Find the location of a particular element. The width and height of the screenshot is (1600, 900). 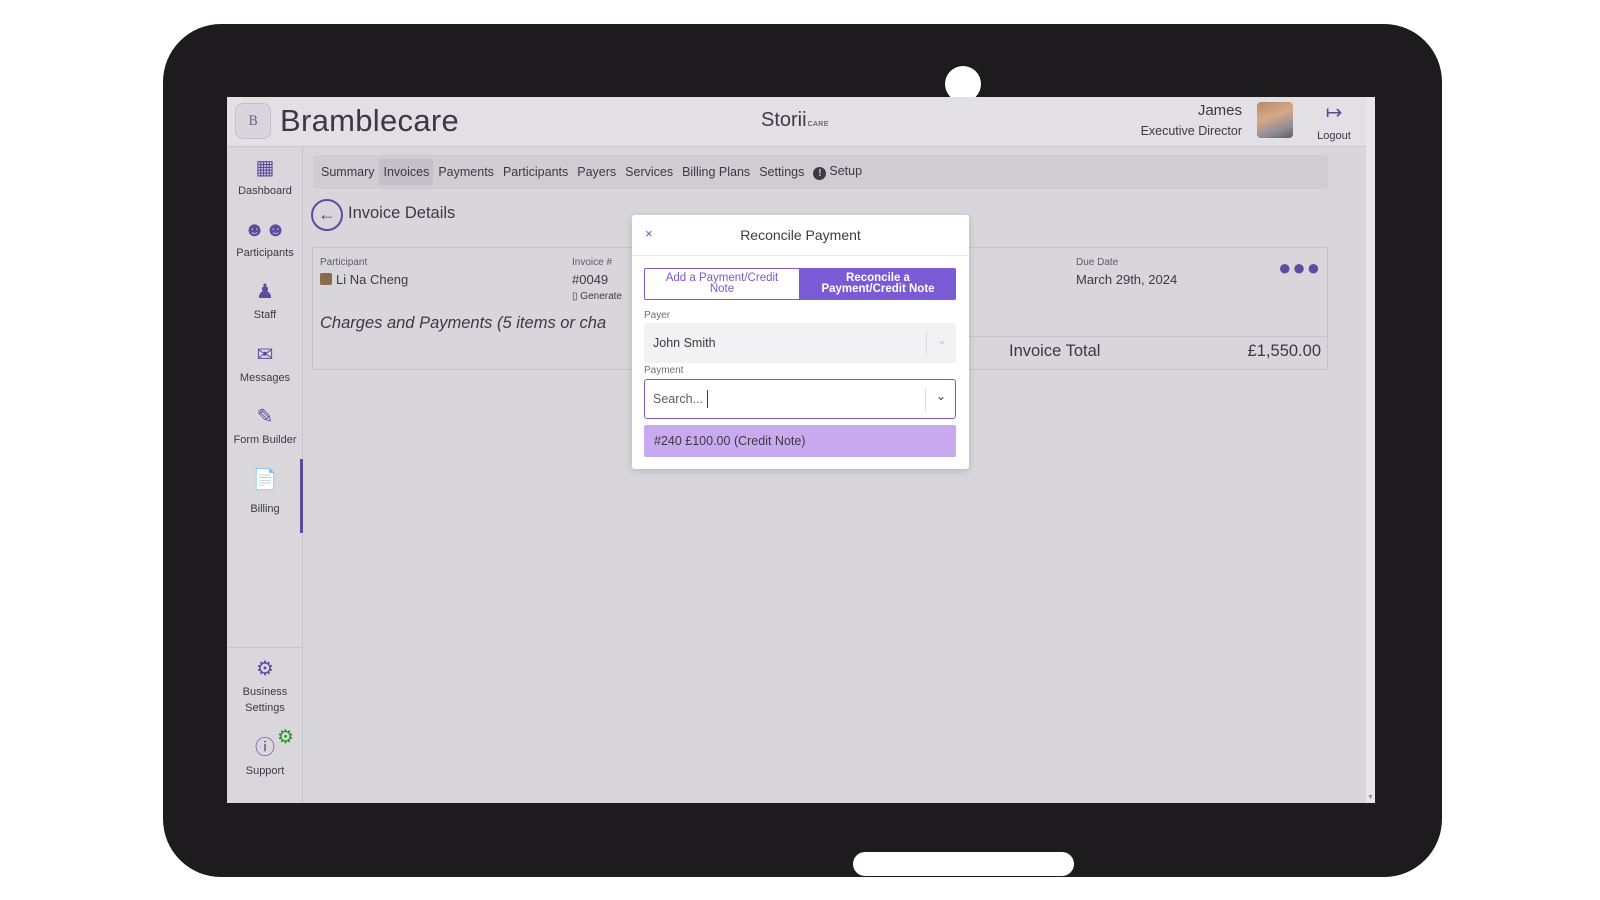

total-divider is located at coordinates (1145, 336).